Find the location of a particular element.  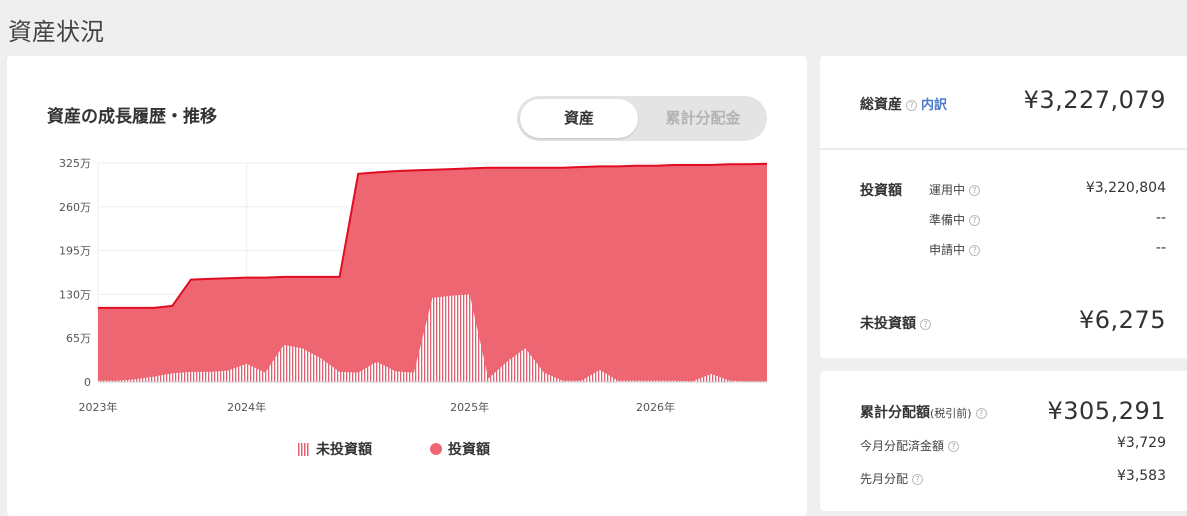

status-running-value: ¥3,220,804 is located at coordinates (1125, 188).